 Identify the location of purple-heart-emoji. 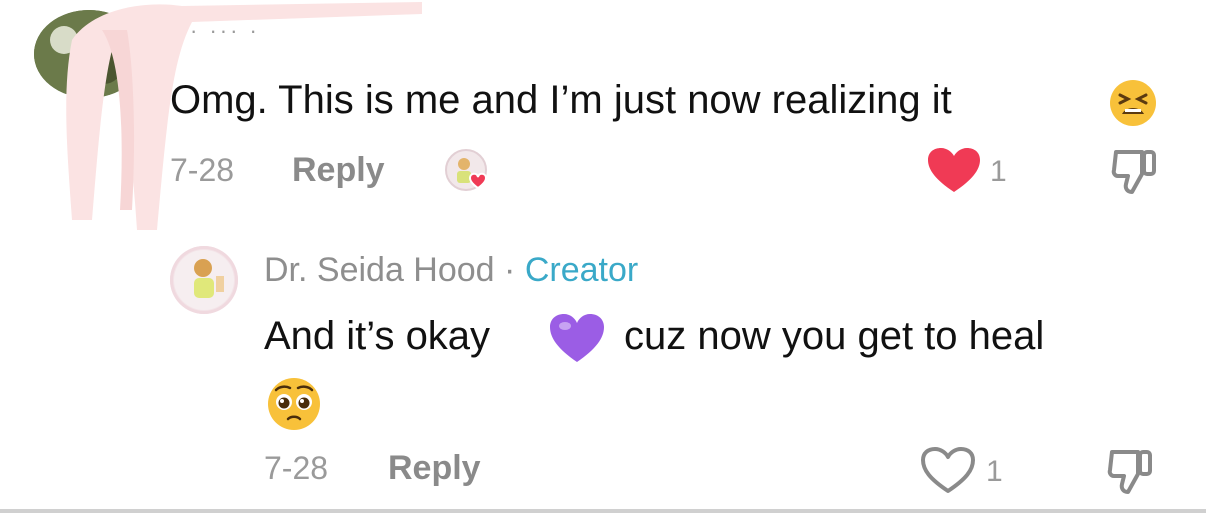
(577, 338).